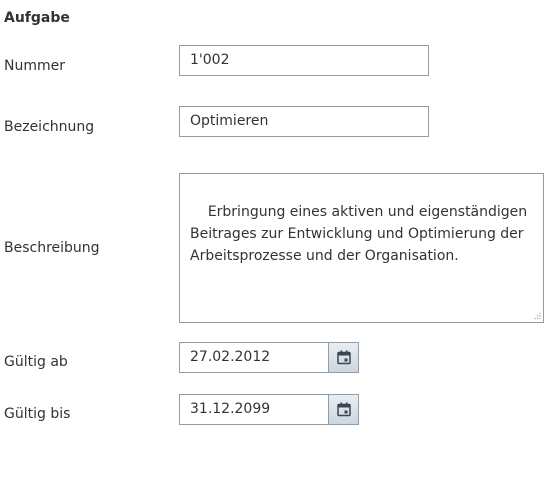 The height and width of the screenshot is (483, 557). I want to click on gueltig-bis-calendar-button, so click(343, 409).